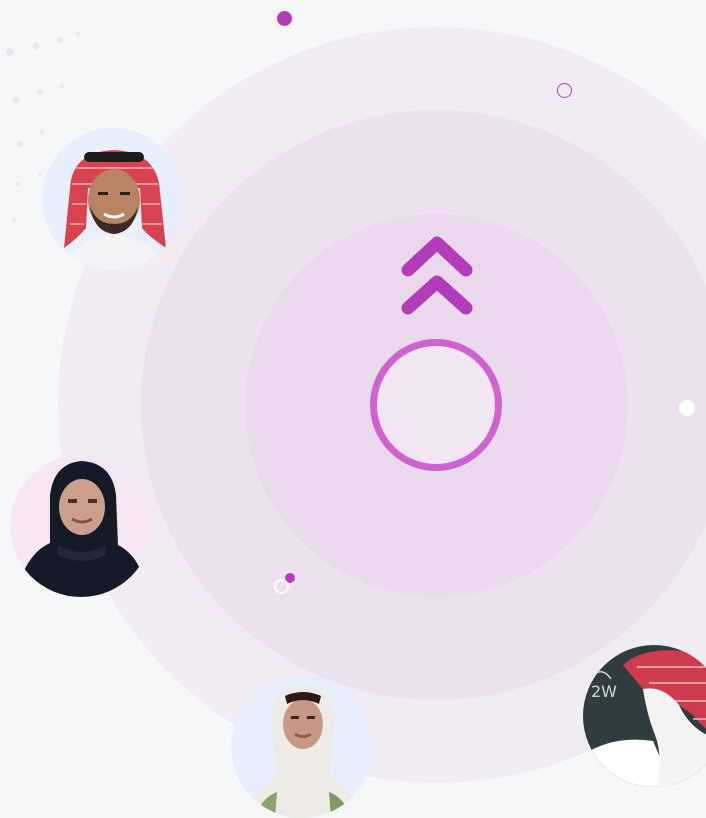  I want to click on accent-dot, so click(284, 18).